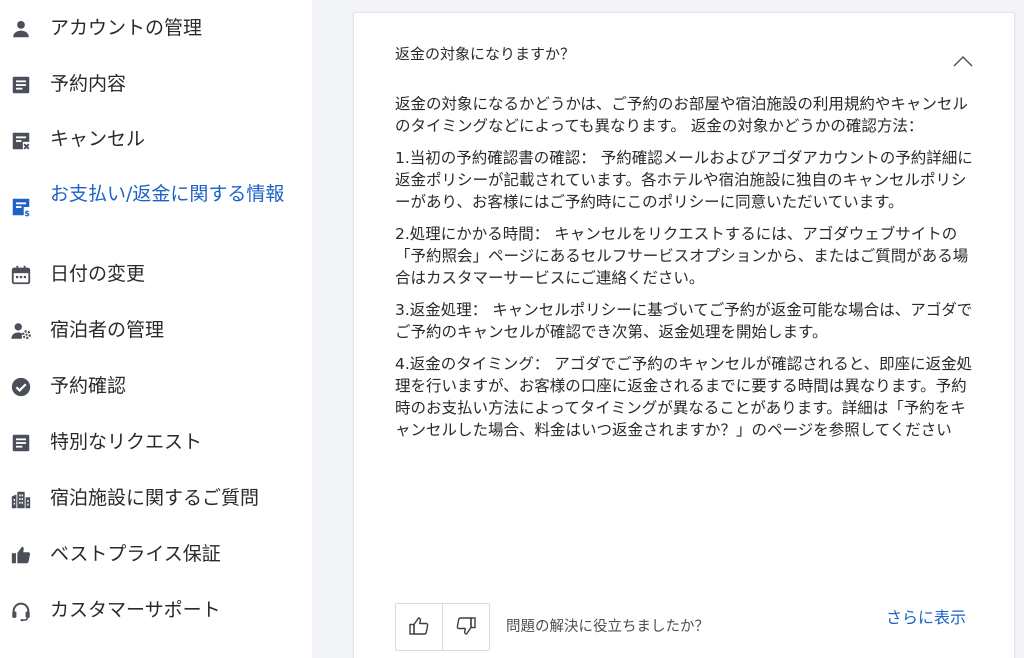 This screenshot has width=1024, height=658. Describe the element at coordinates (21, 275) in the screenshot. I see `calendar-icon` at that location.